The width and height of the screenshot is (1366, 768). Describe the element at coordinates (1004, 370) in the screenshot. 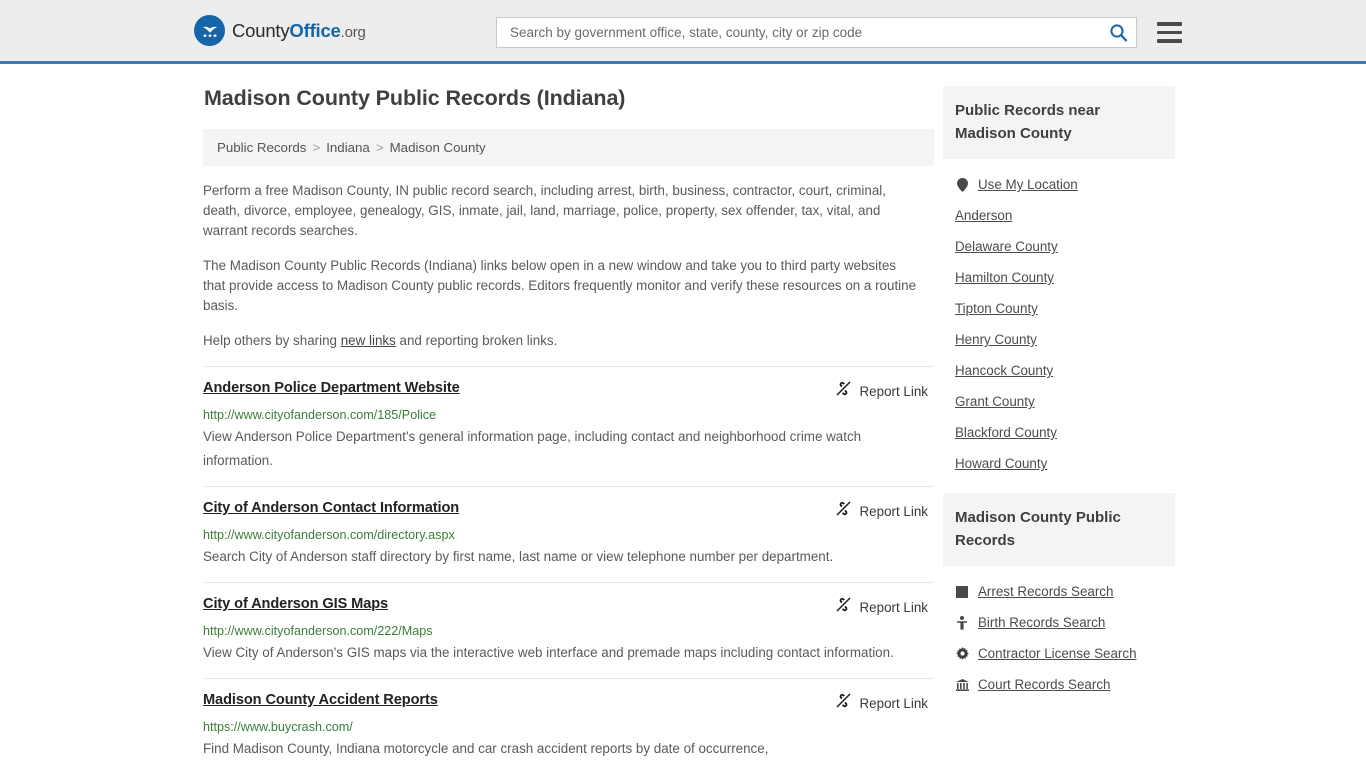

I see `sidebar-item-label: Hancock County` at that location.